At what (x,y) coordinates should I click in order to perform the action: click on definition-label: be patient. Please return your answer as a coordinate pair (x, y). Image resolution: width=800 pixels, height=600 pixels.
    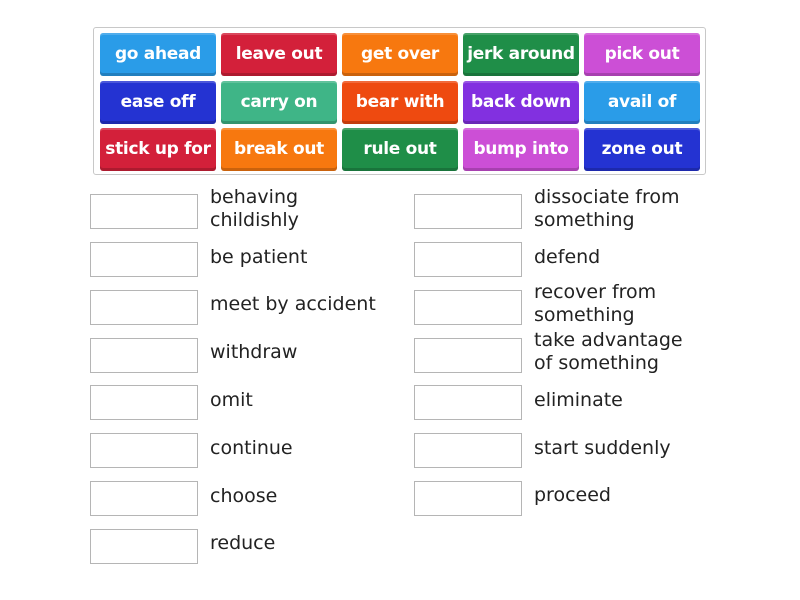
    Looking at the image, I should click on (259, 257).